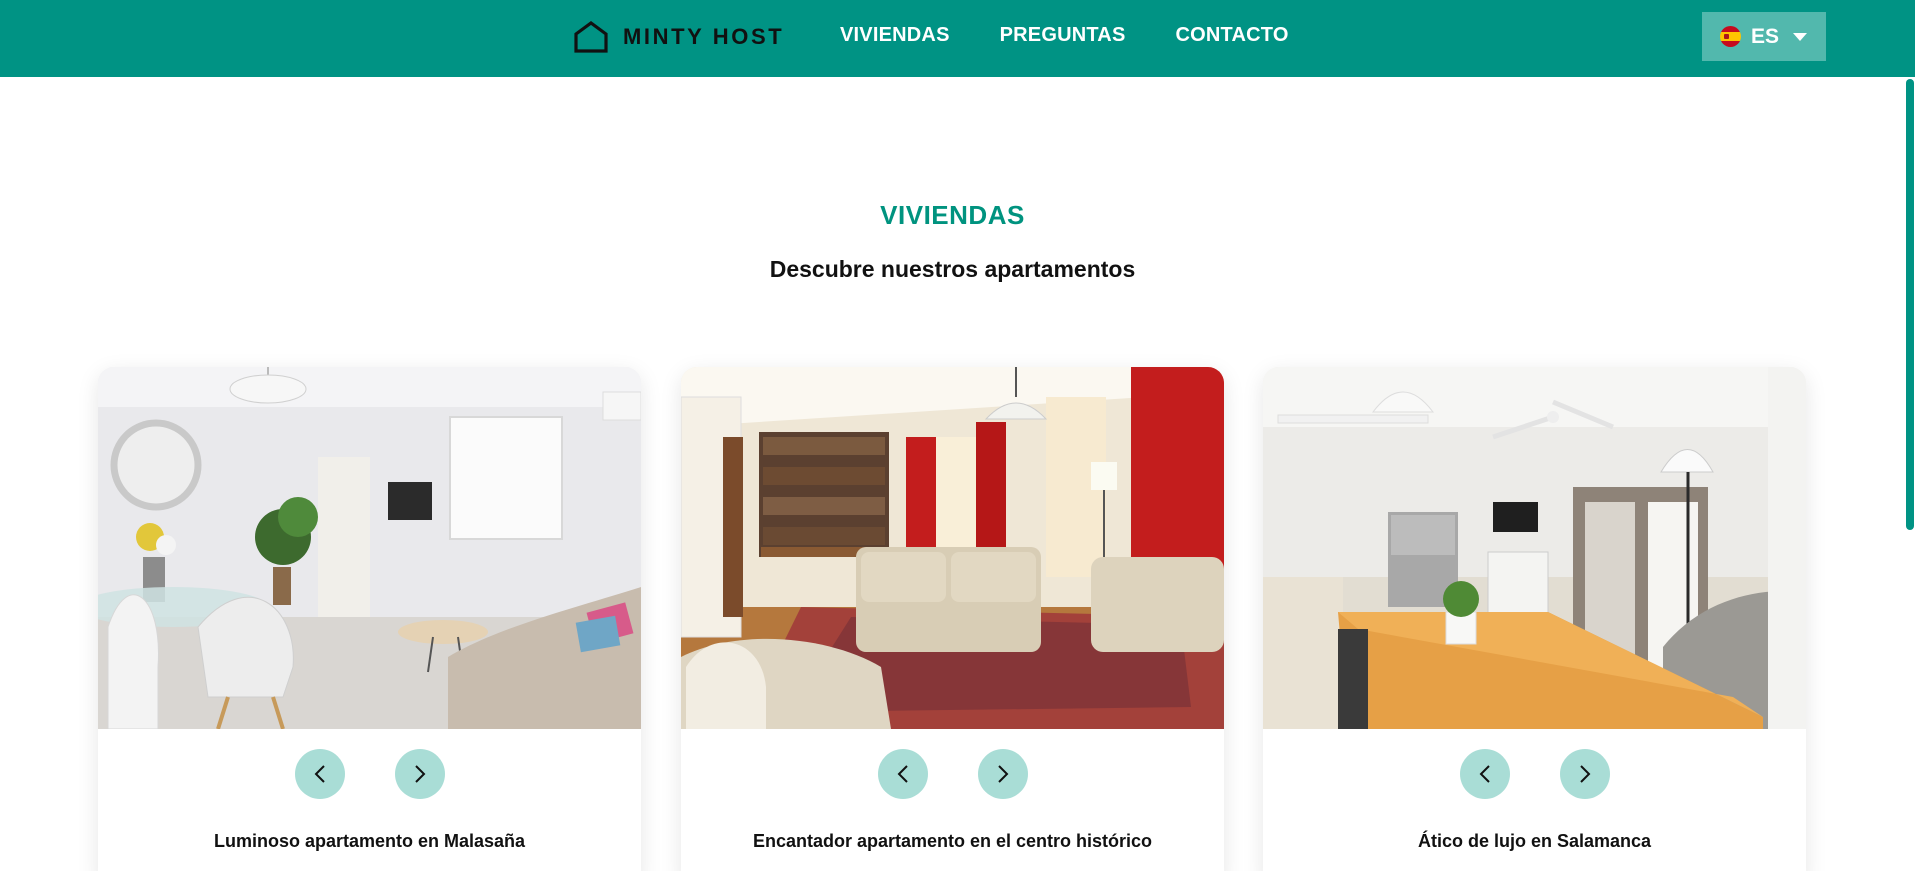 The width and height of the screenshot is (1915, 871). What do you see at coordinates (1910, 304) in the screenshot?
I see `scrollbar-thumb` at bounding box center [1910, 304].